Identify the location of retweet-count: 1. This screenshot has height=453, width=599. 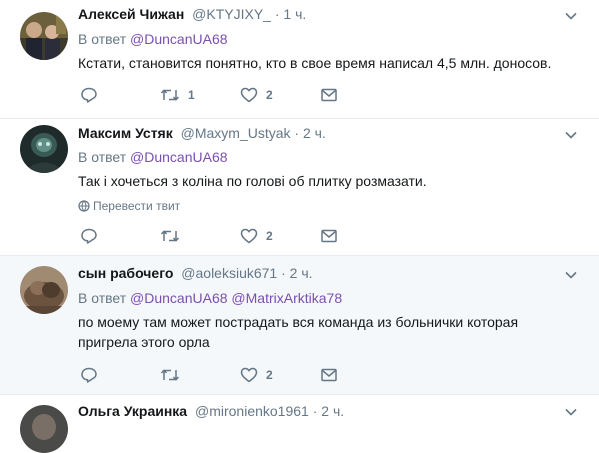
(191, 95).